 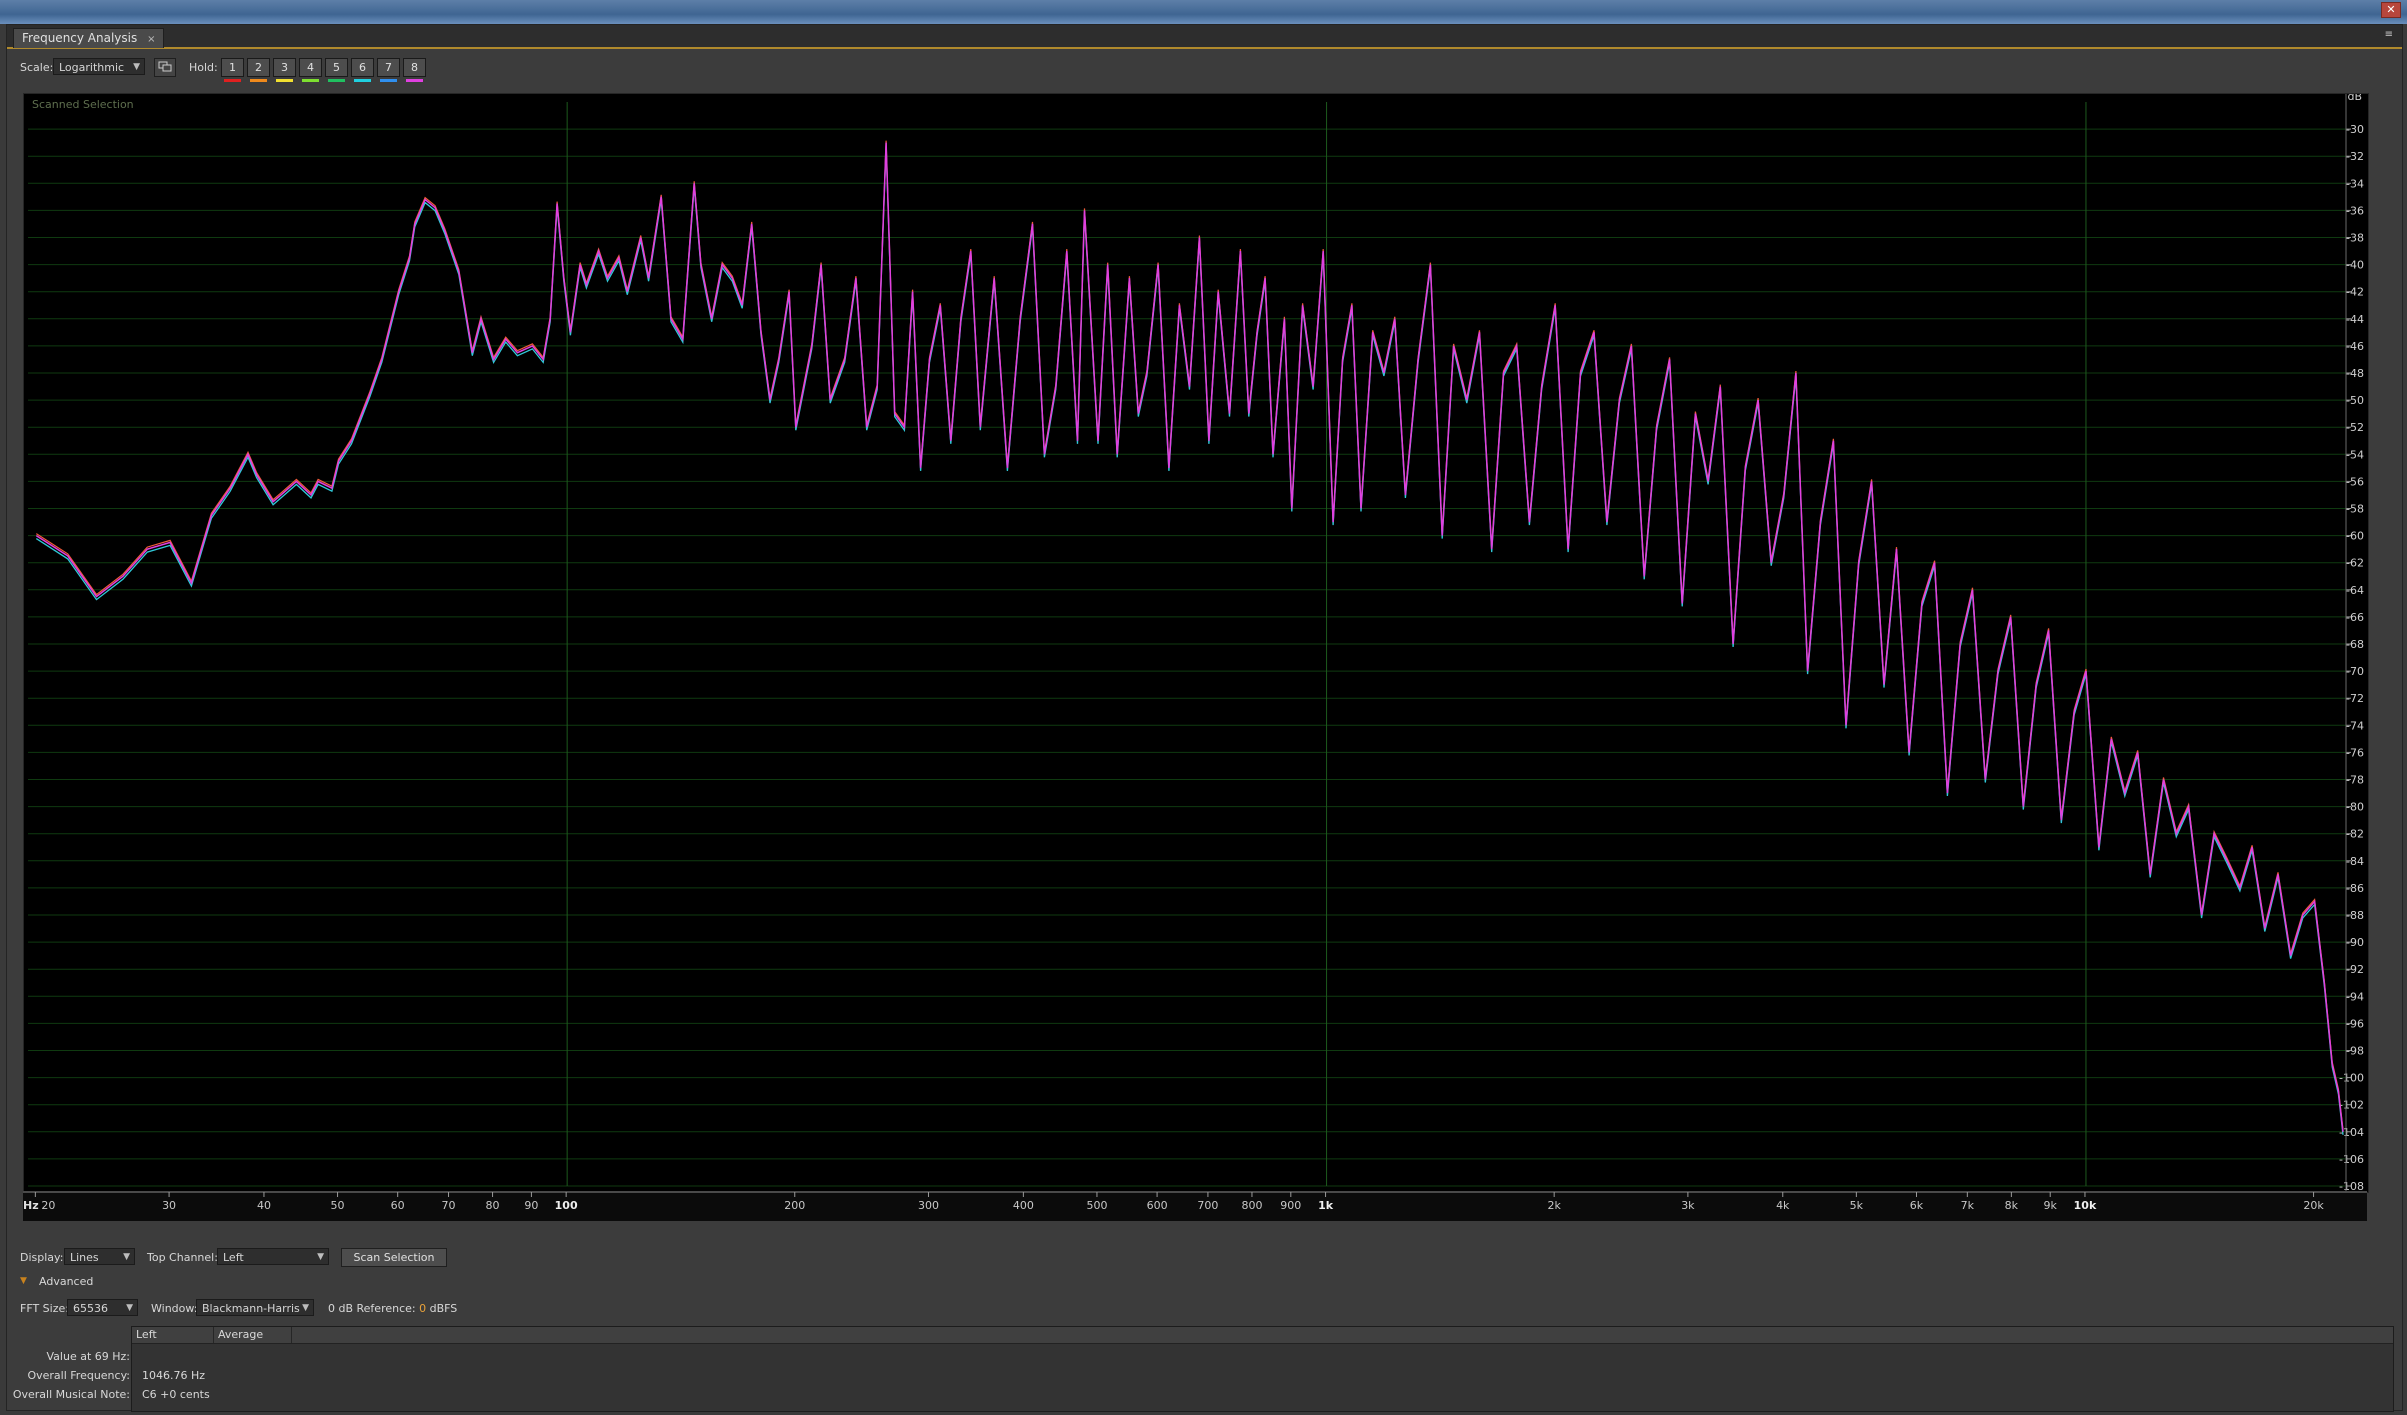 What do you see at coordinates (66, 1281) in the screenshot?
I see `advanced-toggle: Advanced` at bounding box center [66, 1281].